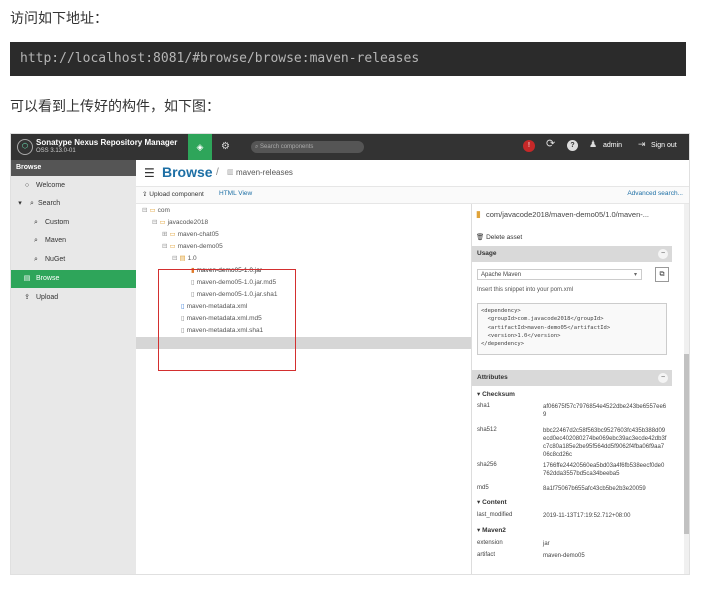 This screenshot has width=720, height=590. I want to click on attr-key: sha1, so click(484, 406).